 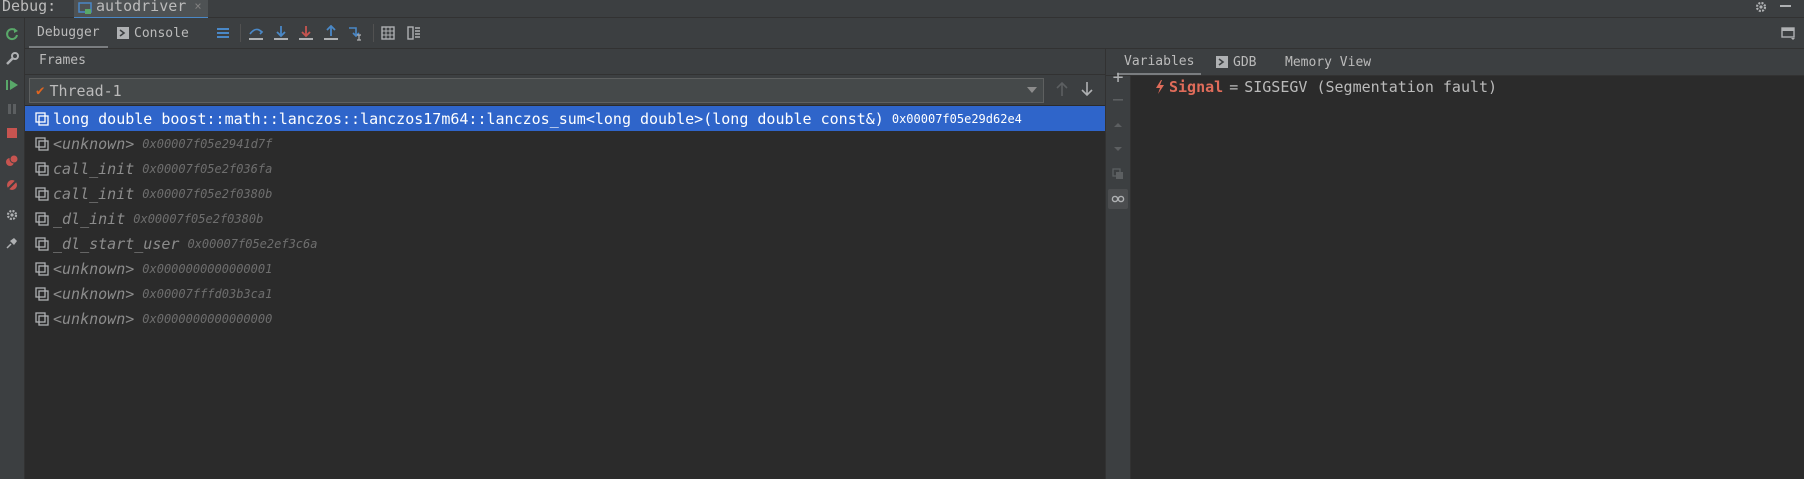 What do you see at coordinates (12, 85) in the screenshot?
I see `resume-icon` at bounding box center [12, 85].